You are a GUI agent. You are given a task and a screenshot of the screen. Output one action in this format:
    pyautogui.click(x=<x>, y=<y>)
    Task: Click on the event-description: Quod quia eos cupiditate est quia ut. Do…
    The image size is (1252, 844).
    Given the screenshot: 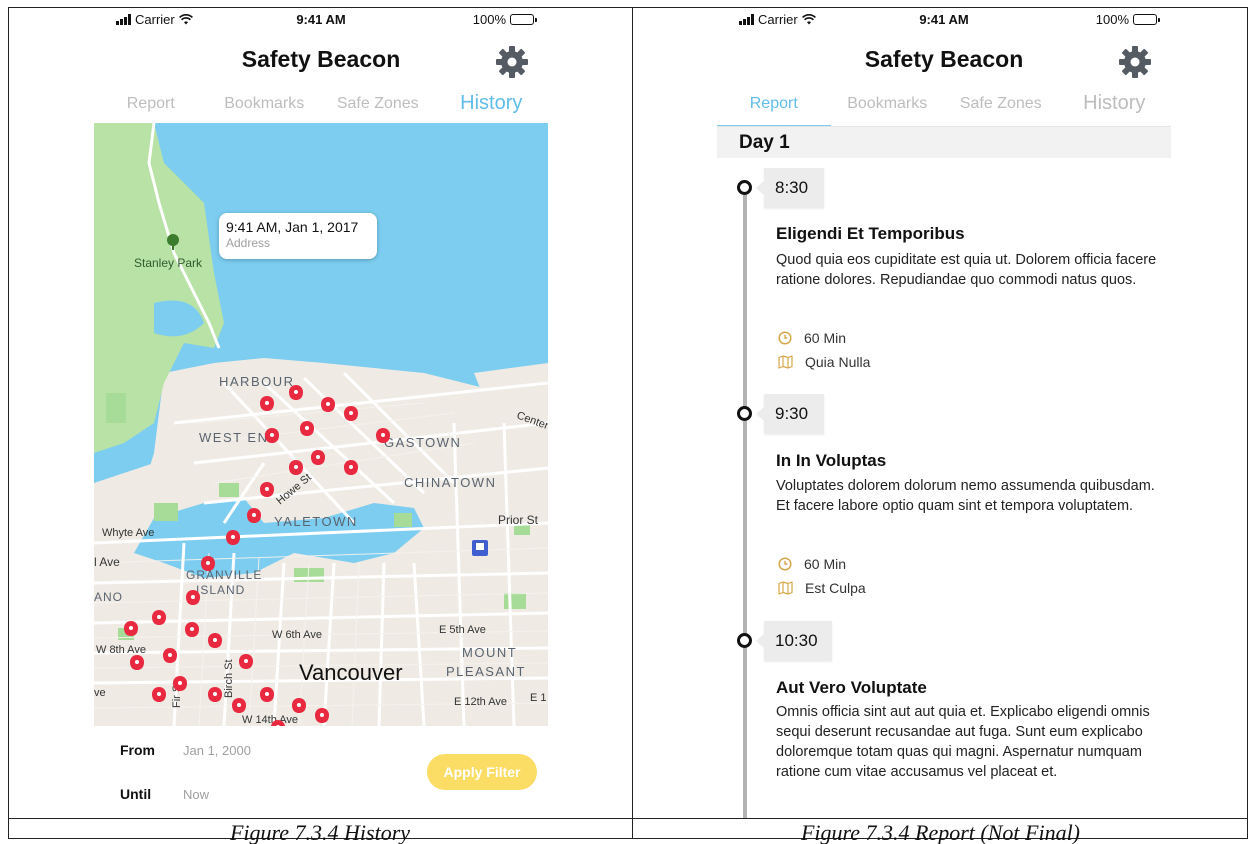 What is the action you would take?
    pyautogui.click(x=966, y=270)
    